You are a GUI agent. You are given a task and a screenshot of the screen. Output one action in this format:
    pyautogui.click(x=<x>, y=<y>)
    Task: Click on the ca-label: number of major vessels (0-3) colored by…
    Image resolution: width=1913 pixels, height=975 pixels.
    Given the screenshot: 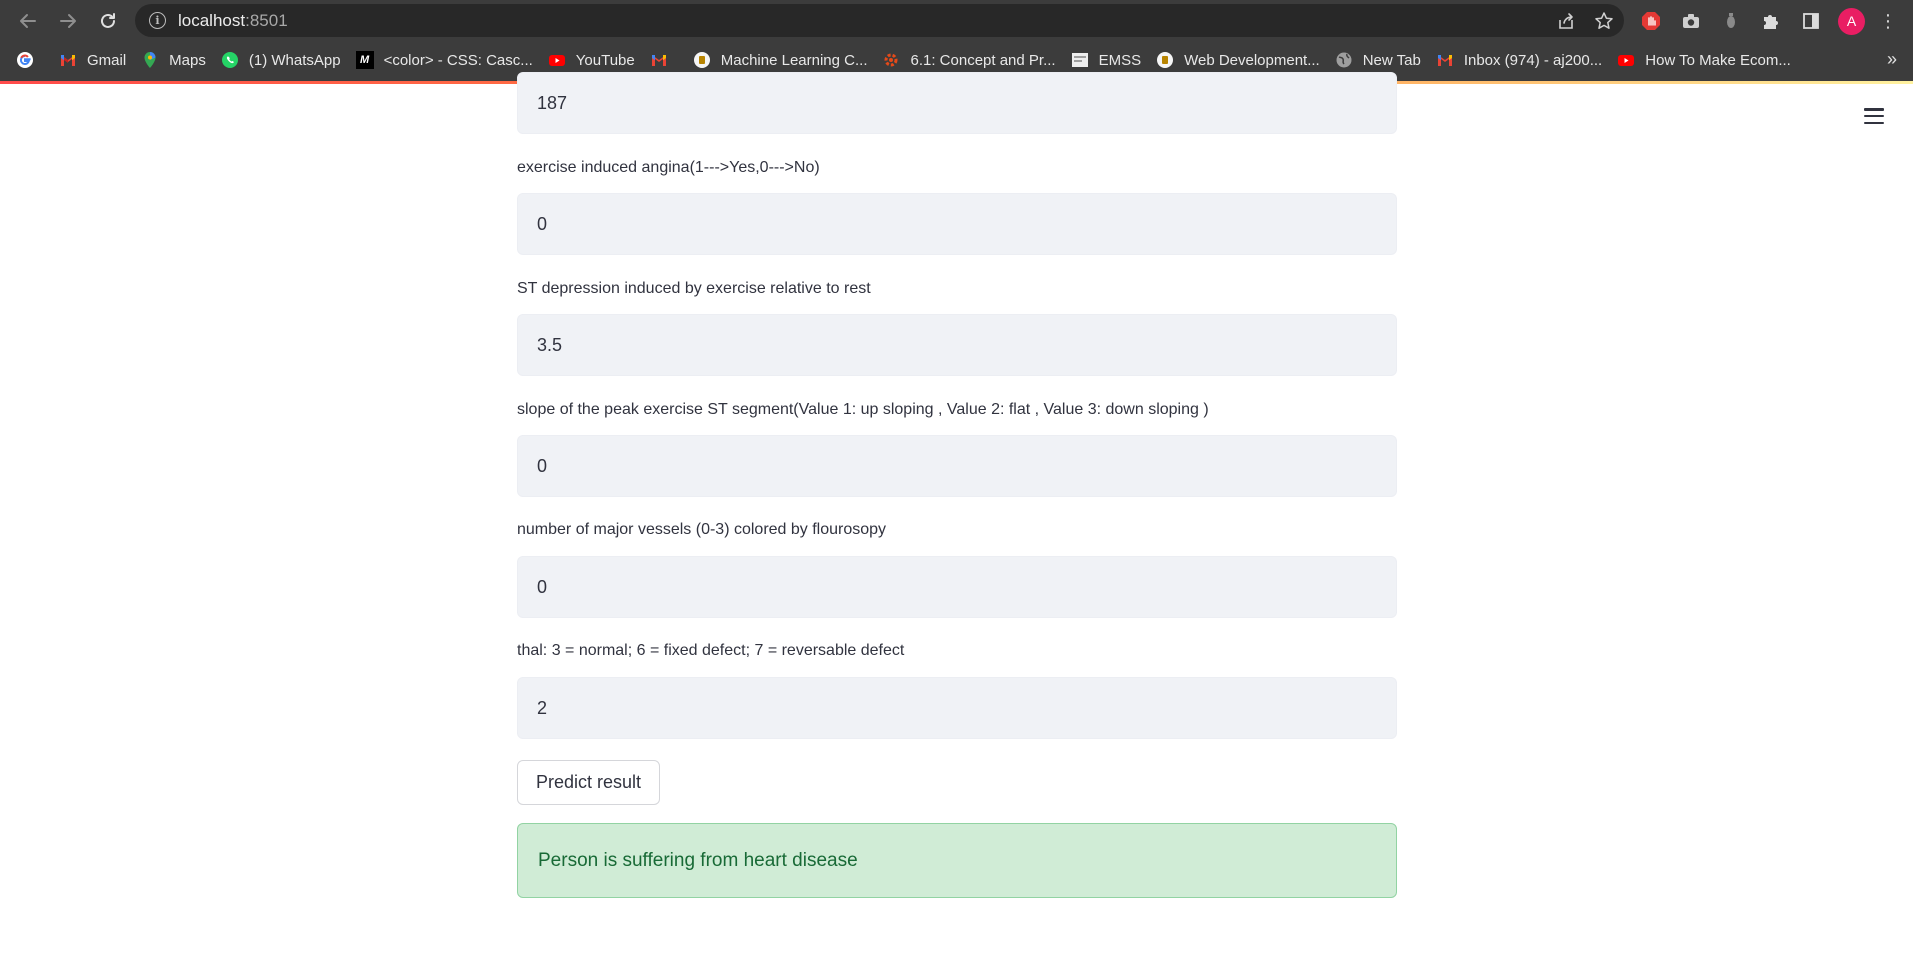 What is the action you would take?
    pyautogui.click(x=702, y=529)
    